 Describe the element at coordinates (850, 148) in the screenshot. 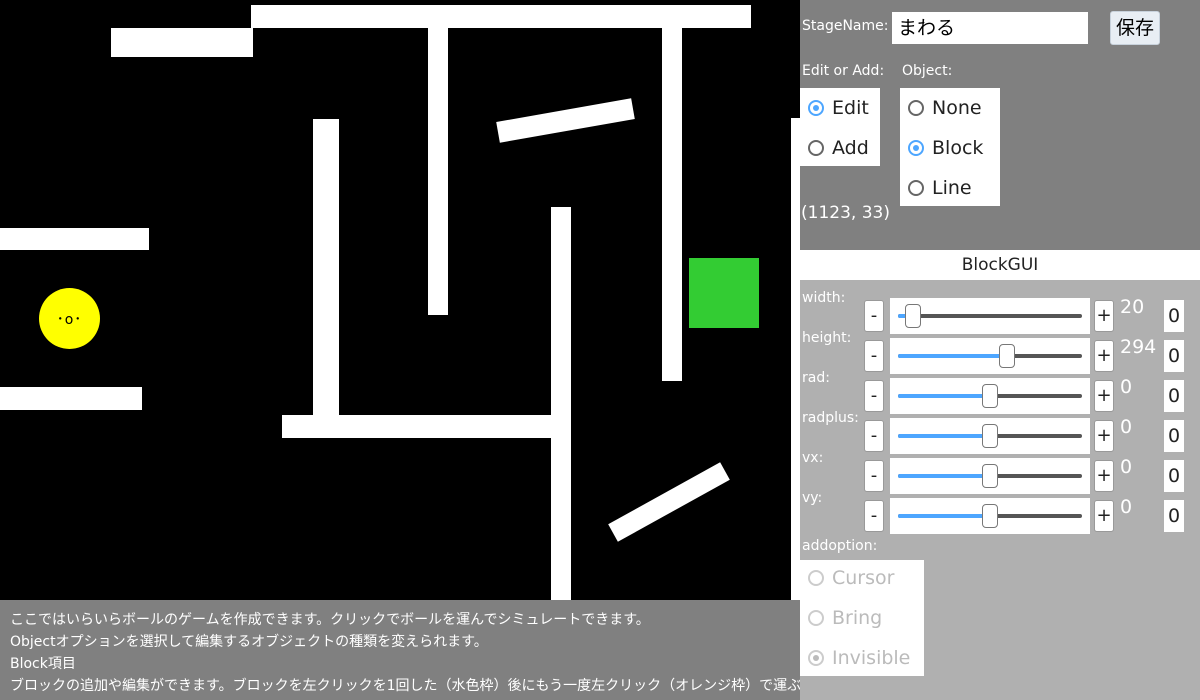

I see `radio-label: Add` at that location.